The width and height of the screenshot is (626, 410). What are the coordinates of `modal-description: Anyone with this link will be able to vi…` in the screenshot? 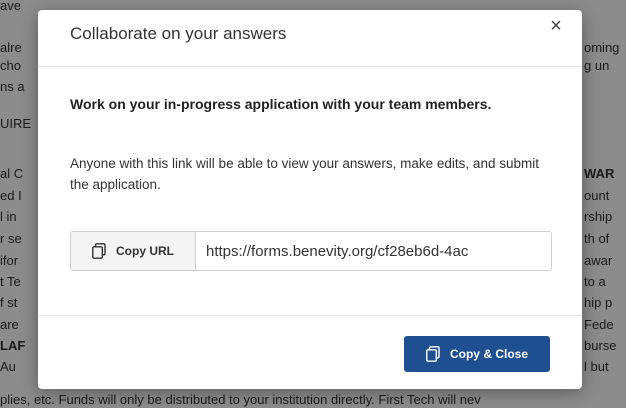 It's located at (304, 174).